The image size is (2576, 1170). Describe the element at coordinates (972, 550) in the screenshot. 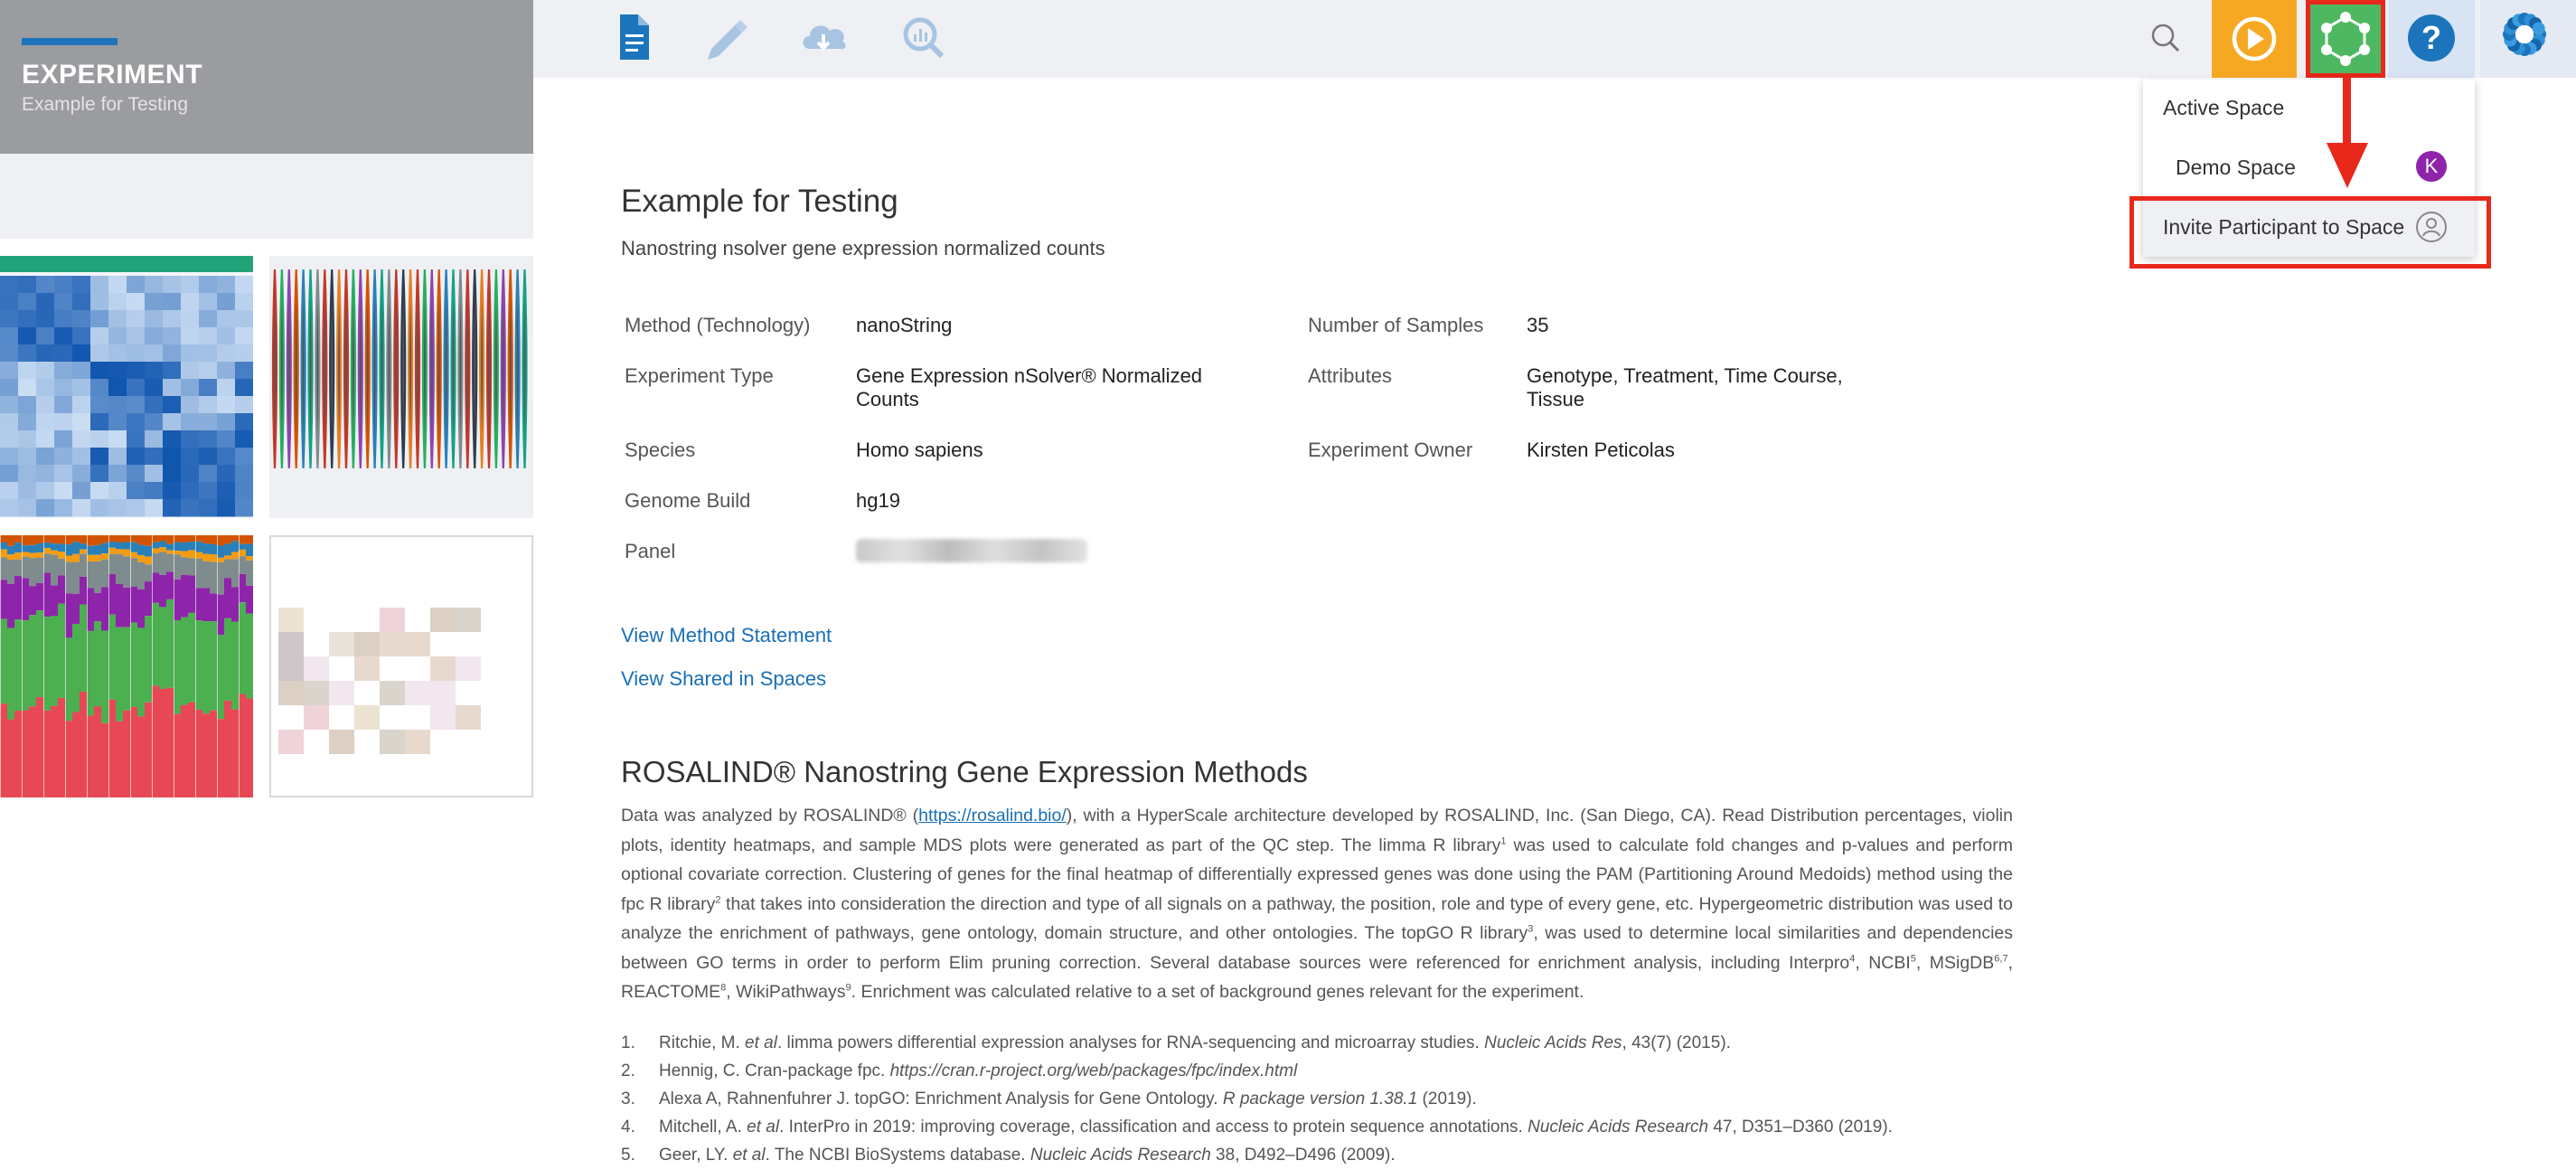

I see `panel-value-redacted` at that location.